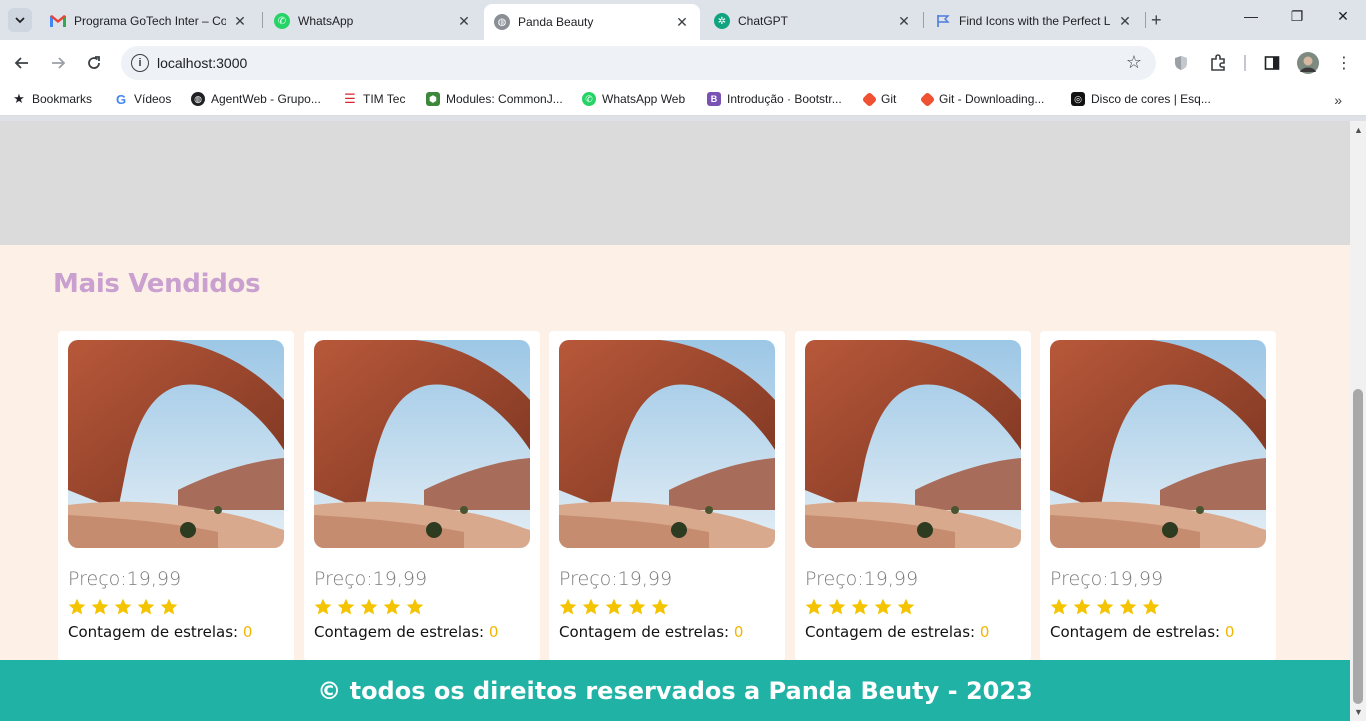  What do you see at coordinates (1358, 546) in the screenshot?
I see `scrollbar-thumb` at bounding box center [1358, 546].